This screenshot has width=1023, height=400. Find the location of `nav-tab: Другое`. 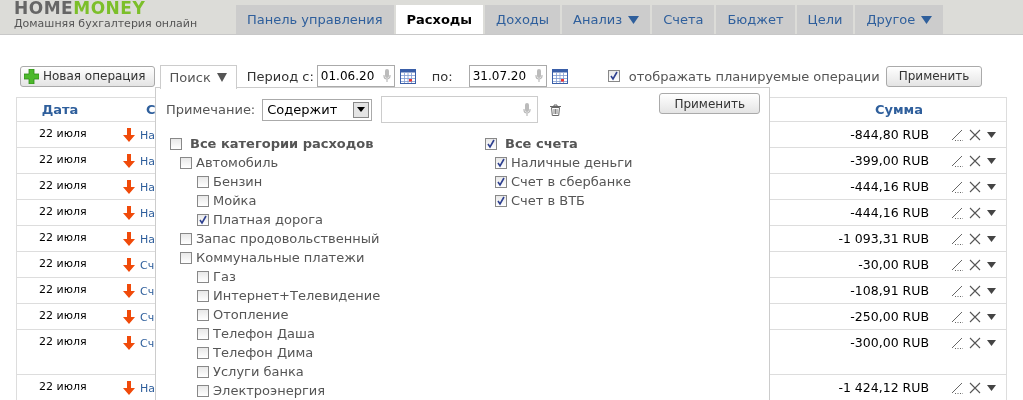

nav-tab: Другое is located at coordinates (899, 19).